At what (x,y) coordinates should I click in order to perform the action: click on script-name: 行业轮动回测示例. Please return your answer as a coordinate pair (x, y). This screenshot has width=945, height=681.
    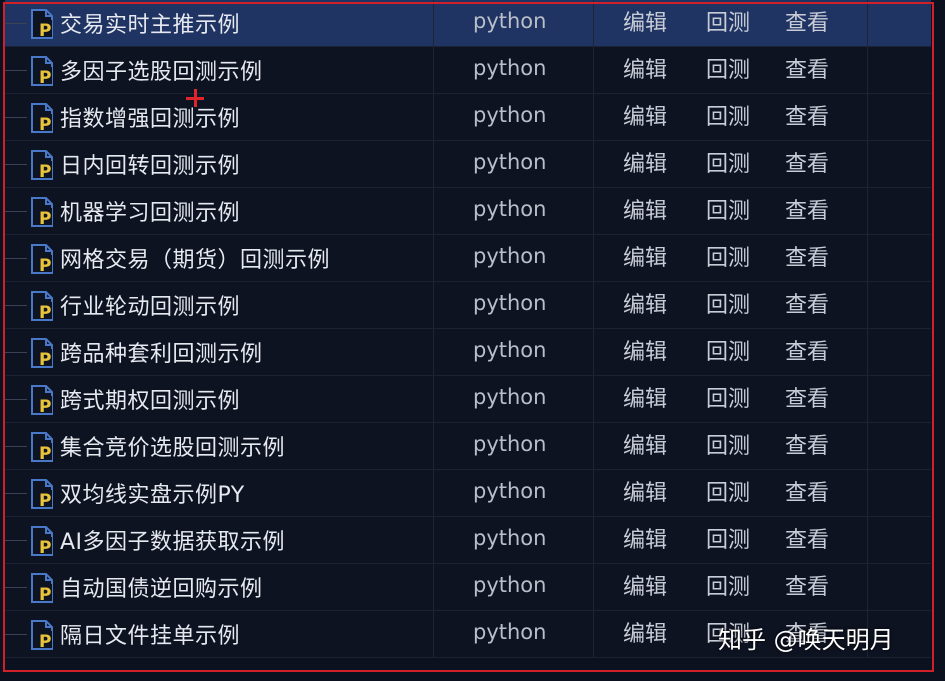
    Looking at the image, I should click on (150, 305).